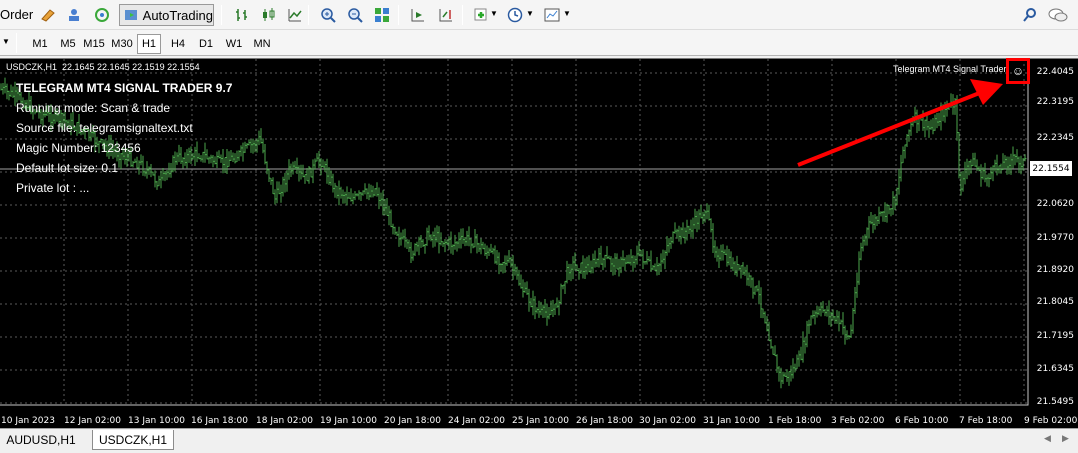 This screenshot has height=453, width=1078. What do you see at coordinates (131, 15) in the screenshot?
I see `autotrading-icon` at bounding box center [131, 15].